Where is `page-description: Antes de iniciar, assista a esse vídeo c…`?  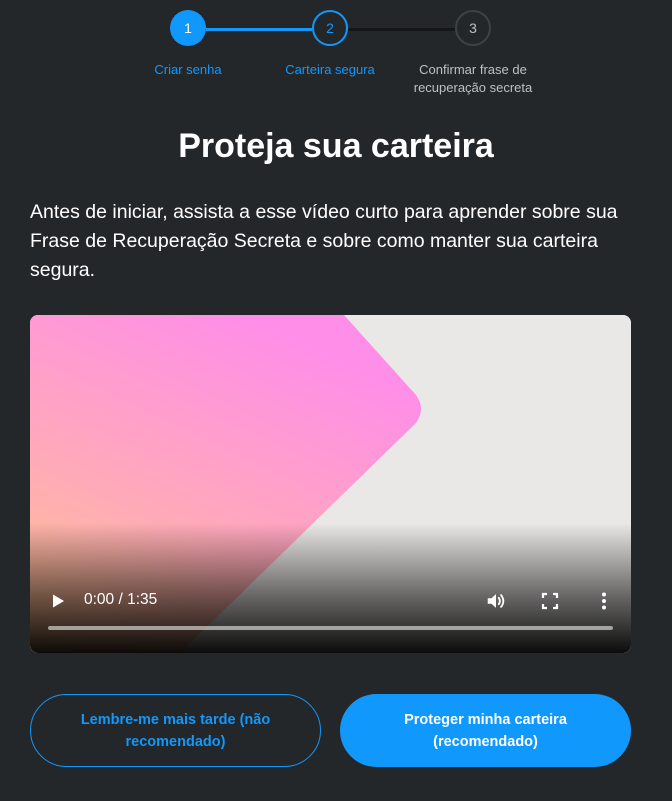 page-description: Antes de iniciar, assista a esse vídeo c… is located at coordinates (324, 241).